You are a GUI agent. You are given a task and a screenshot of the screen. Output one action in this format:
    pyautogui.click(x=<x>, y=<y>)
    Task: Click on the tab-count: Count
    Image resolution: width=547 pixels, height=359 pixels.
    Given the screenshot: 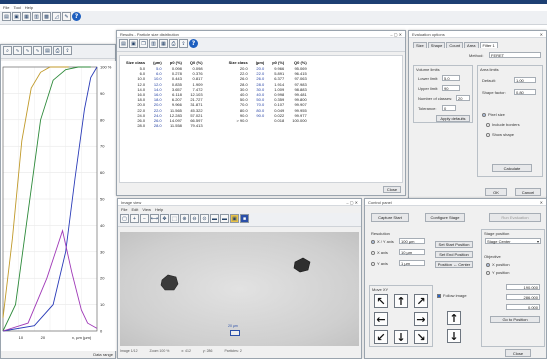 What is the action you would take?
    pyautogui.click(x=455, y=45)
    